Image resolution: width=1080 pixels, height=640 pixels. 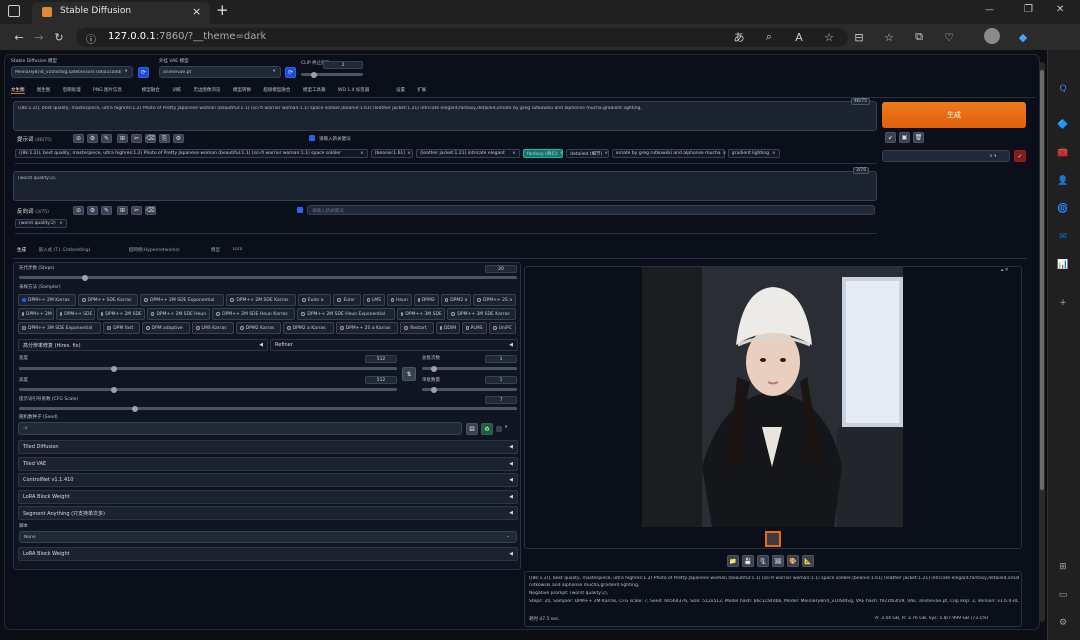 What do you see at coordinates (136, 138) in the screenshot?
I see `prompt-cut-icon: ✂` at bounding box center [136, 138].